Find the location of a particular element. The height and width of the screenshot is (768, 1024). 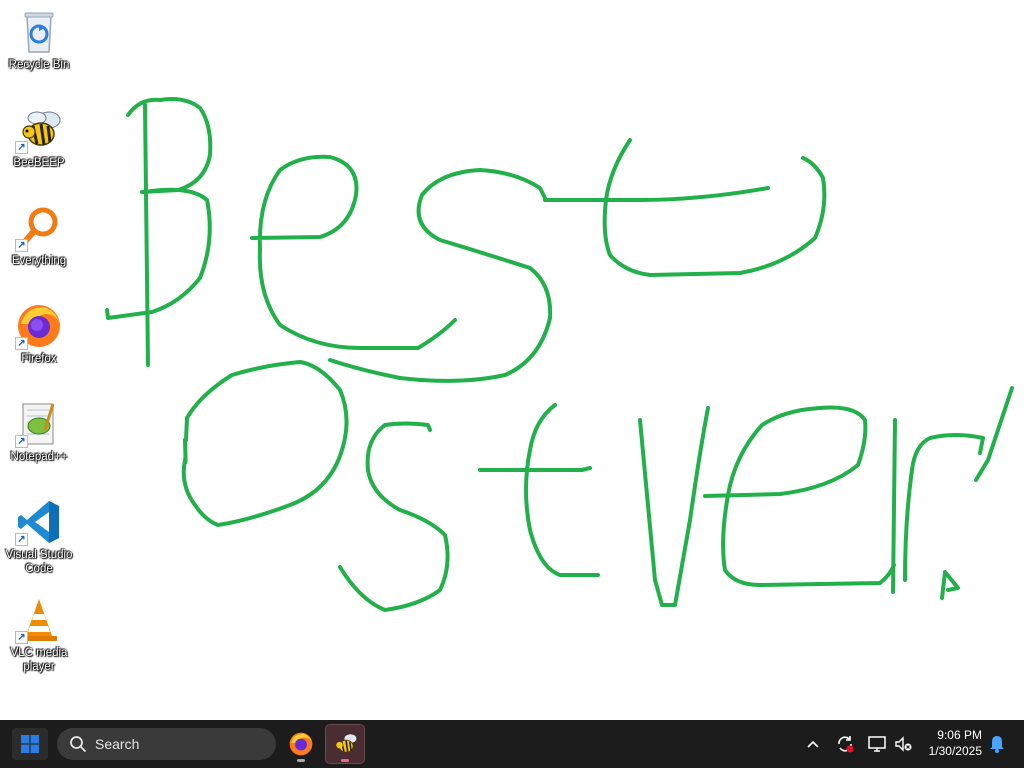

stroke-t-bar is located at coordinates (656, 194).